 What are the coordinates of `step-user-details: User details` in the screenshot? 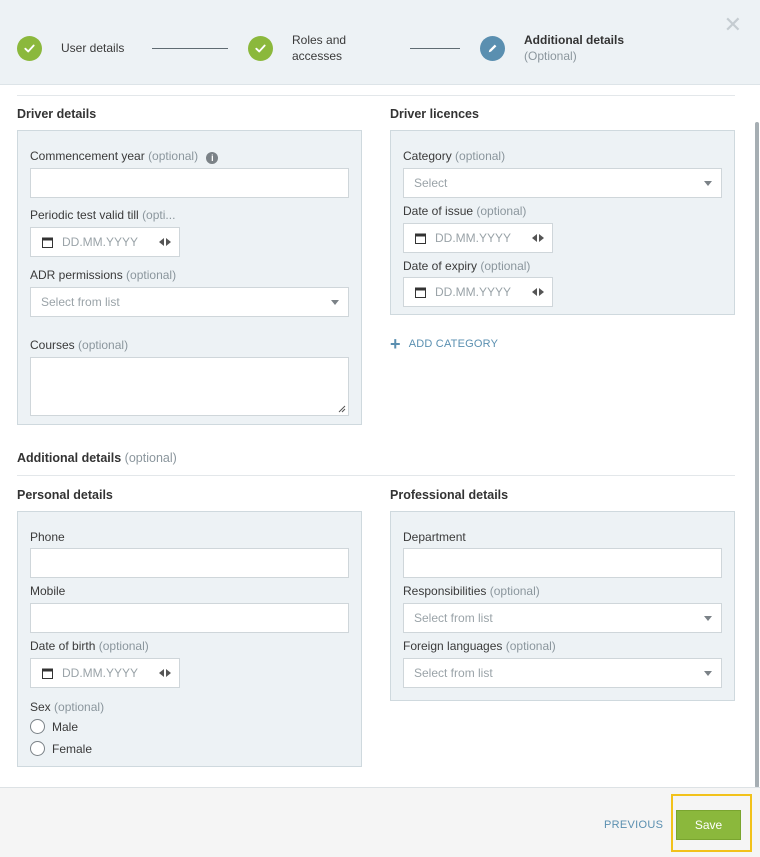 It's located at (70, 48).